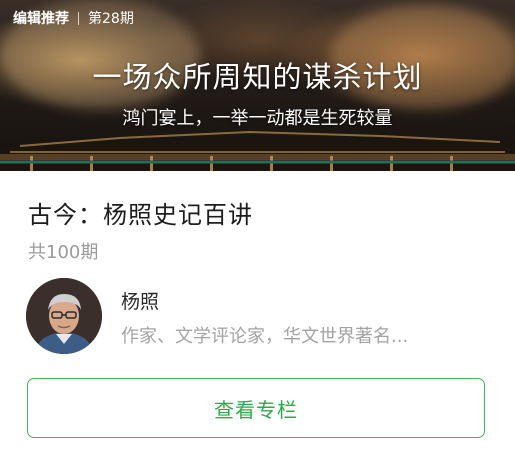  What do you see at coordinates (78, 18) in the screenshot?
I see `tag-divider` at bounding box center [78, 18].